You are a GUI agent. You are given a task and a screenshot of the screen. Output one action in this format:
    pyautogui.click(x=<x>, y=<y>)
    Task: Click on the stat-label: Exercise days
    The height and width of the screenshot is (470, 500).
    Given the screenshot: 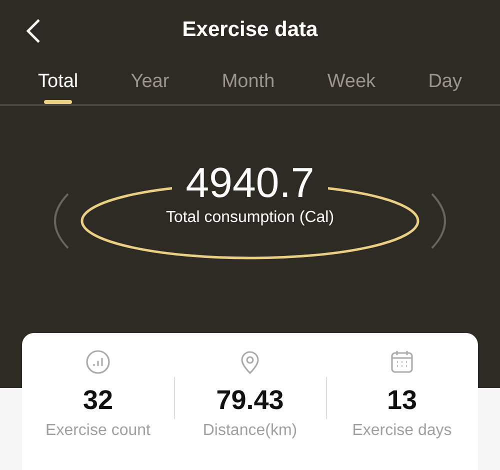 What is the action you would take?
    pyautogui.click(x=402, y=431)
    